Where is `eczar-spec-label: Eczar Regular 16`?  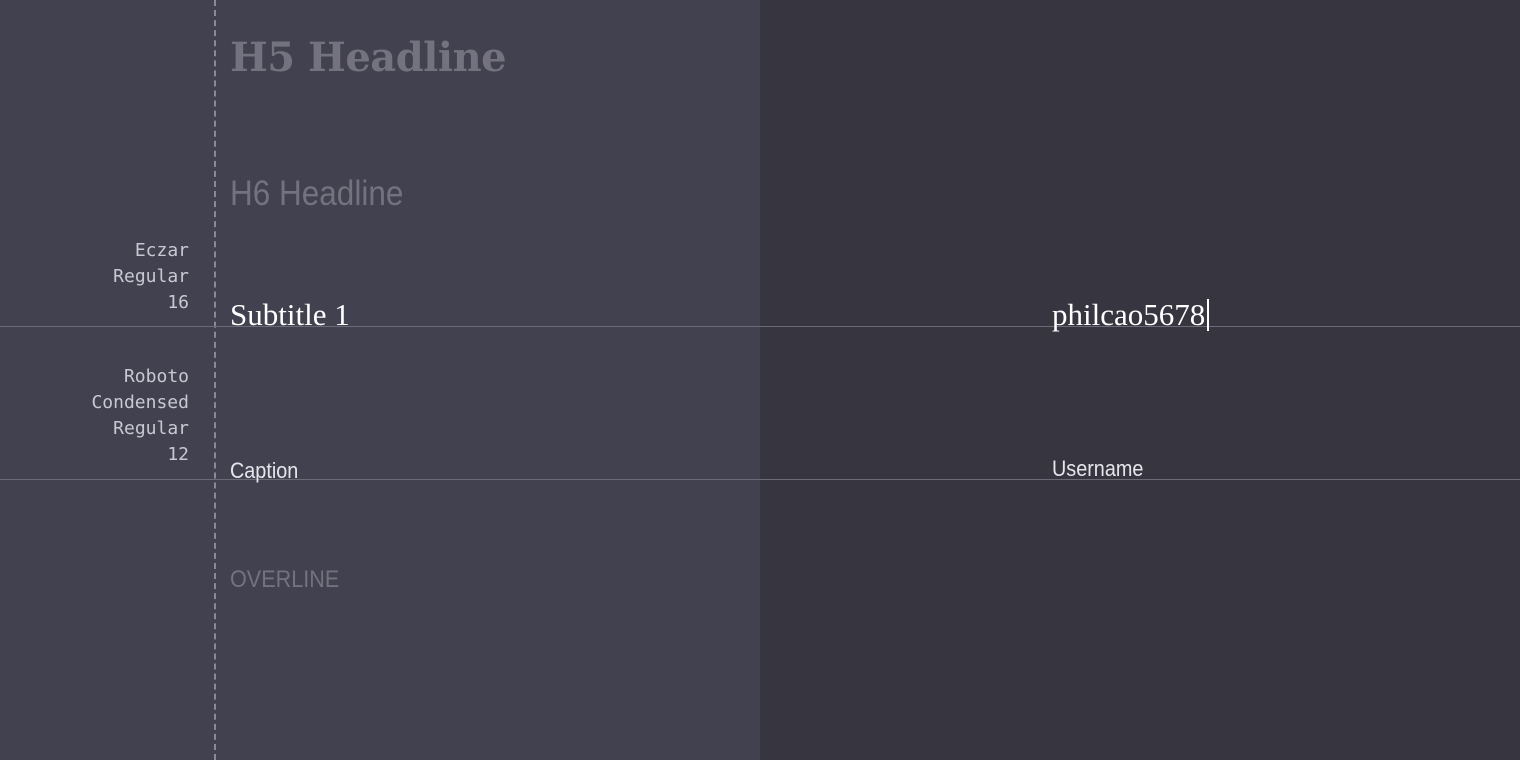 eczar-spec-label: Eczar Regular 16 is located at coordinates (151, 277).